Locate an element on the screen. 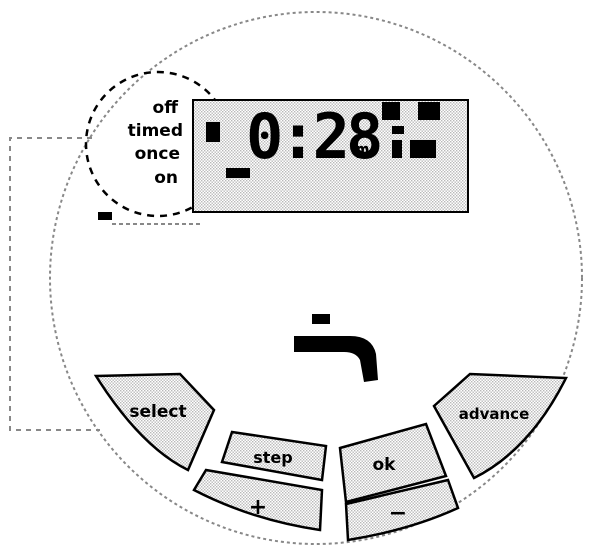 The image size is (599, 551). mode-off-label: off is located at coordinates (166, 108).